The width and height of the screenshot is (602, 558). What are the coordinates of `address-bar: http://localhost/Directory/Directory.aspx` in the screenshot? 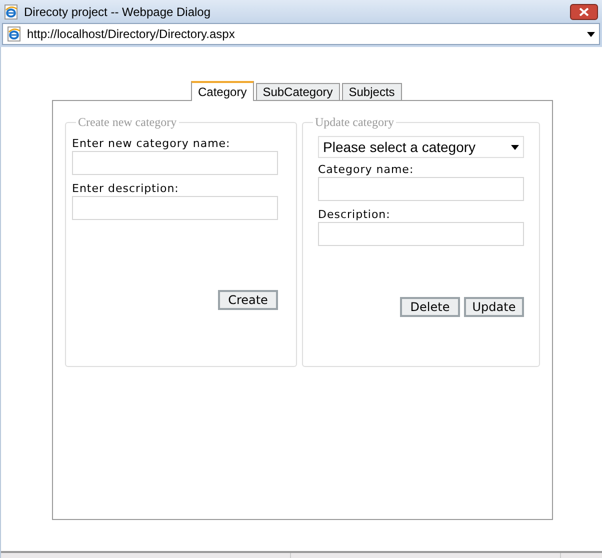 It's located at (301, 34).